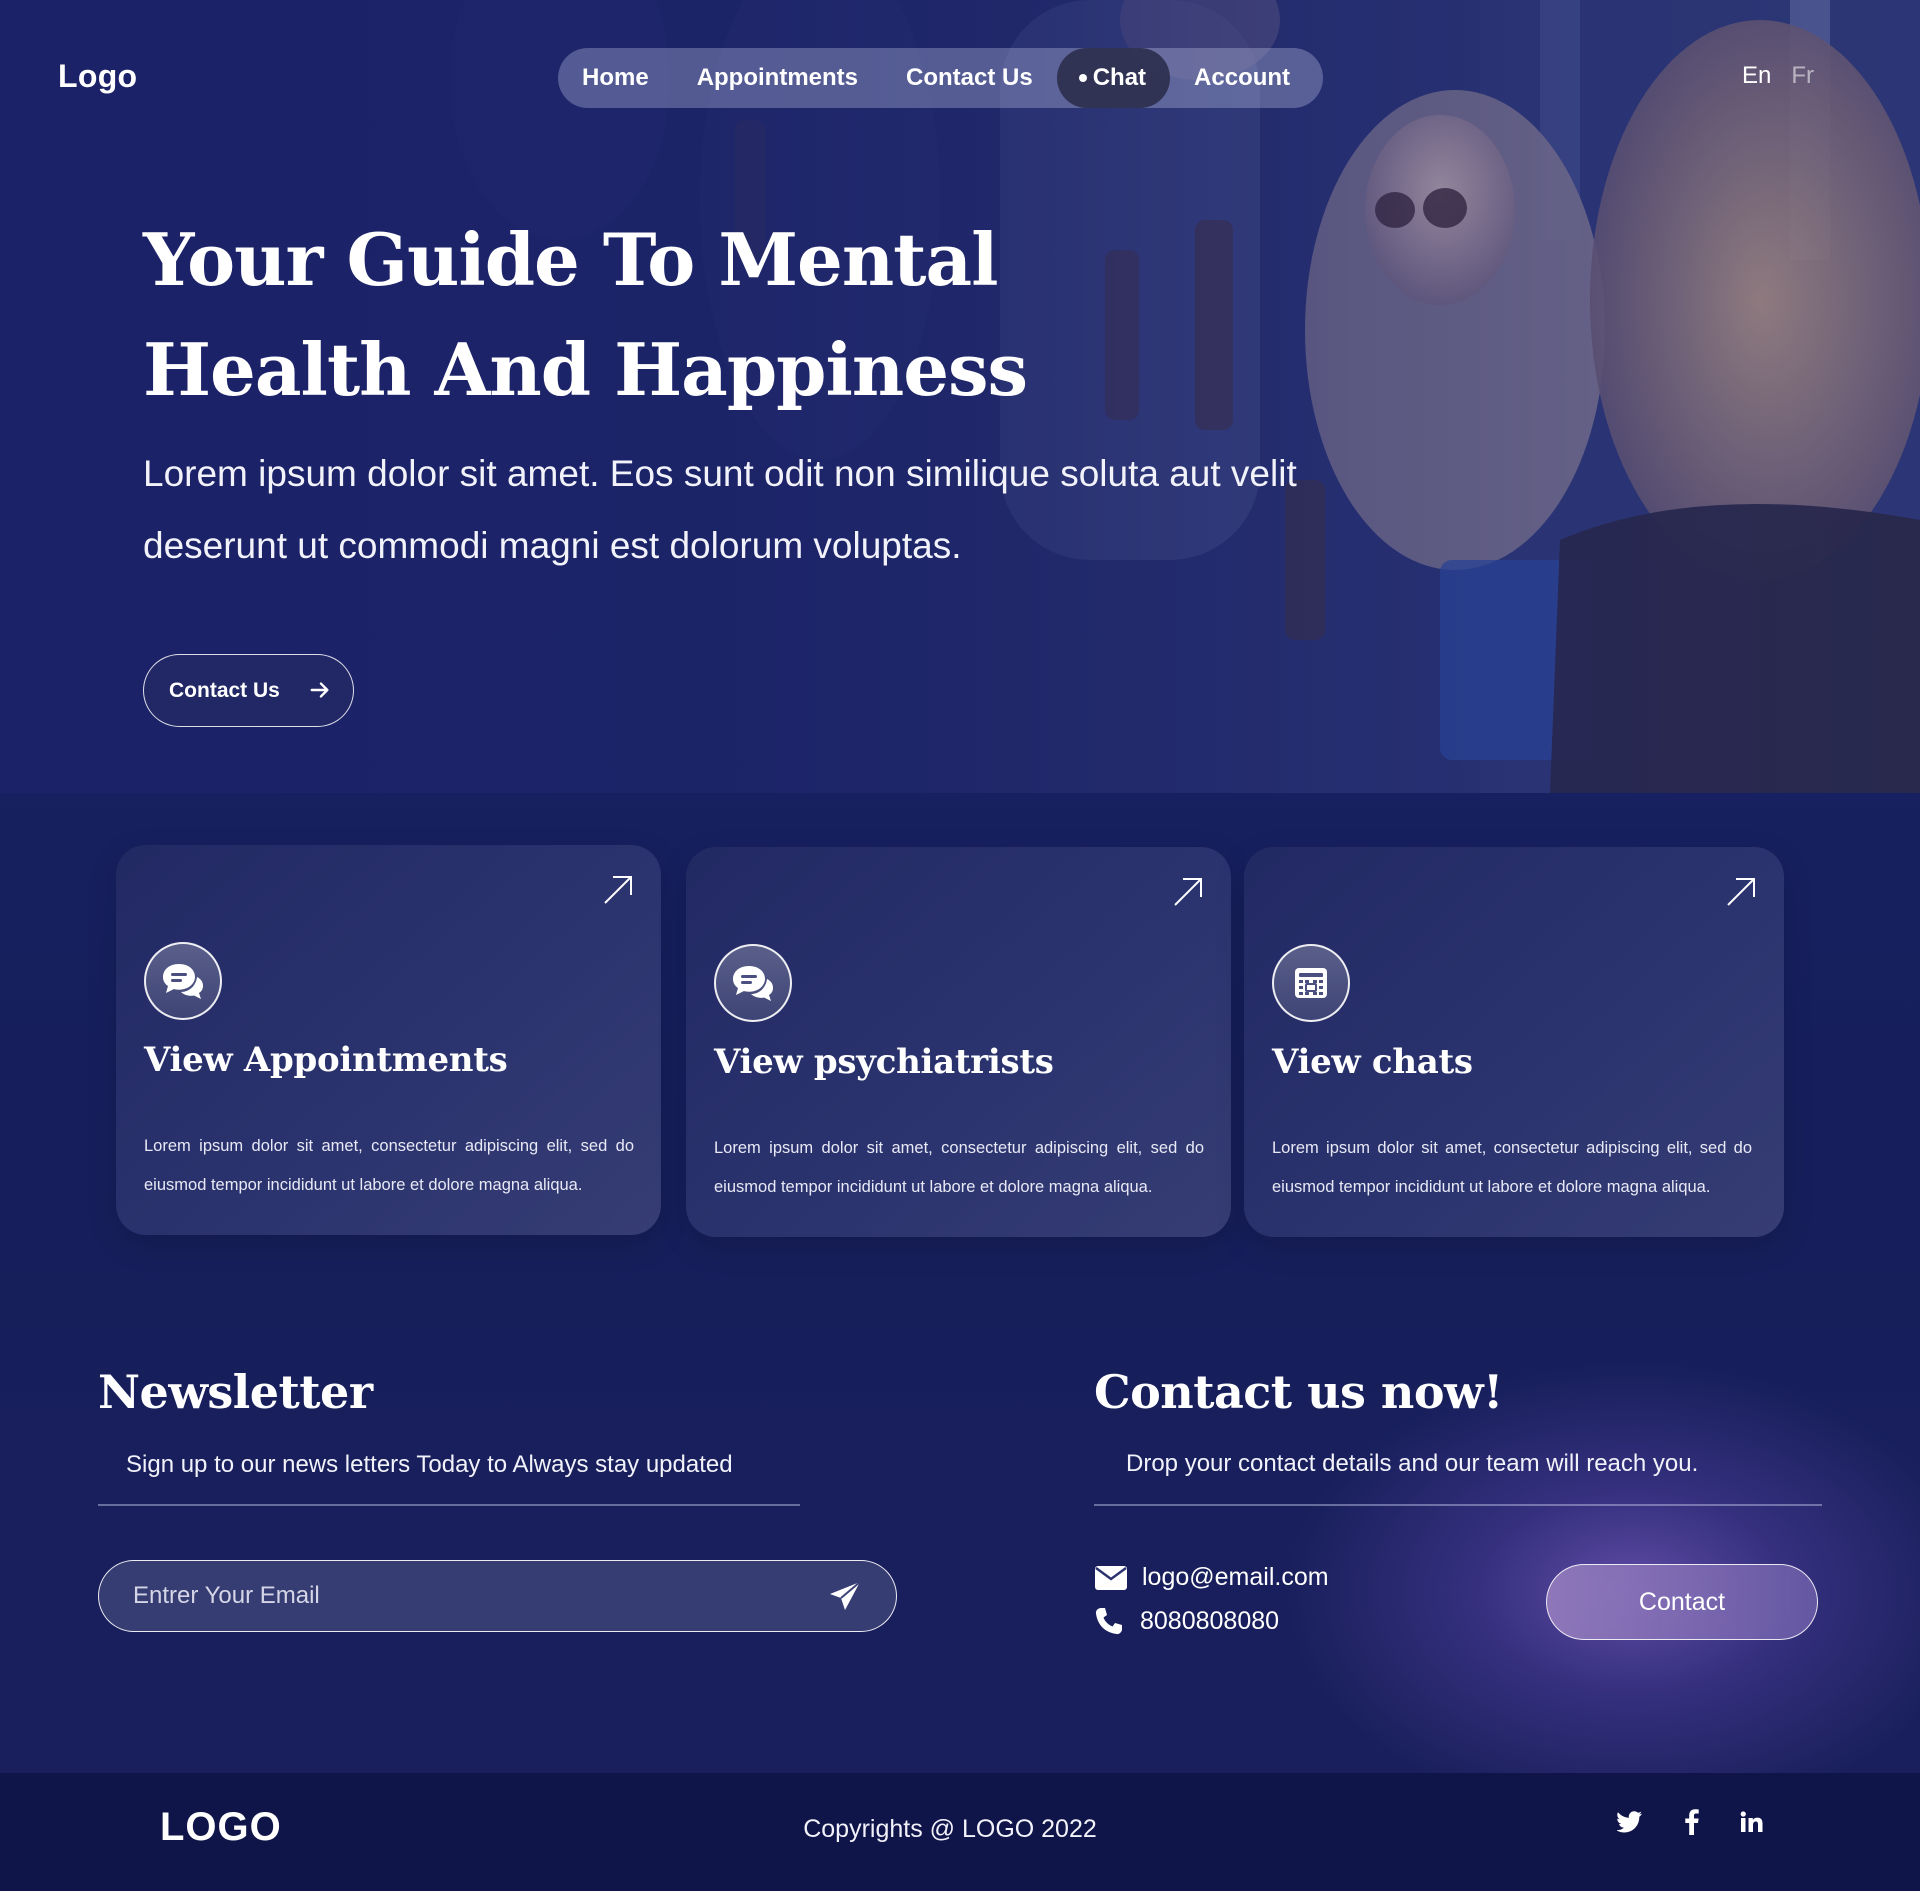 This screenshot has height=1891, width=1920. I want to click on active-dot-icon, so click(1082, 78).